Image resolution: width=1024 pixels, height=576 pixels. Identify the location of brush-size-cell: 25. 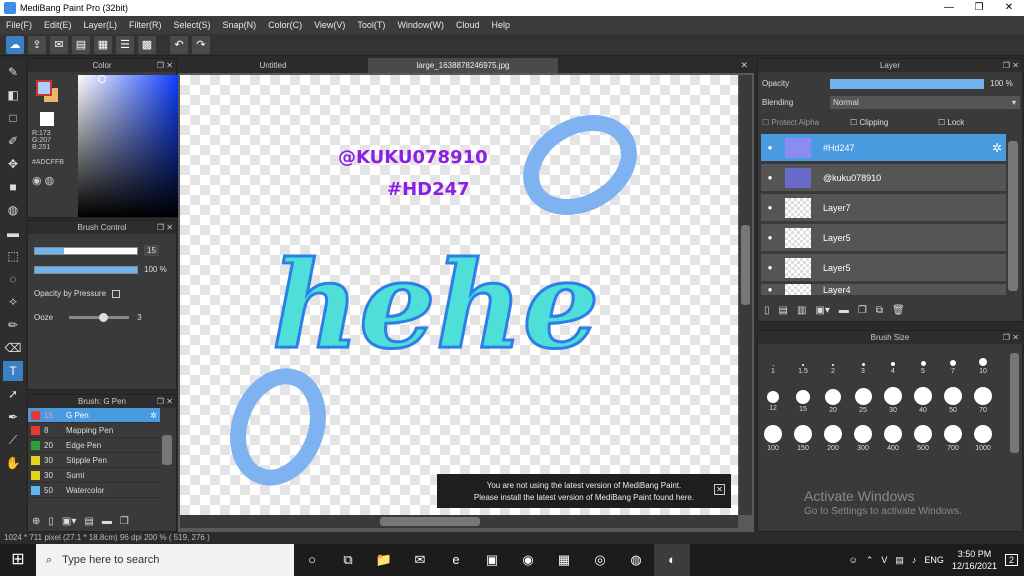
(863, 400).